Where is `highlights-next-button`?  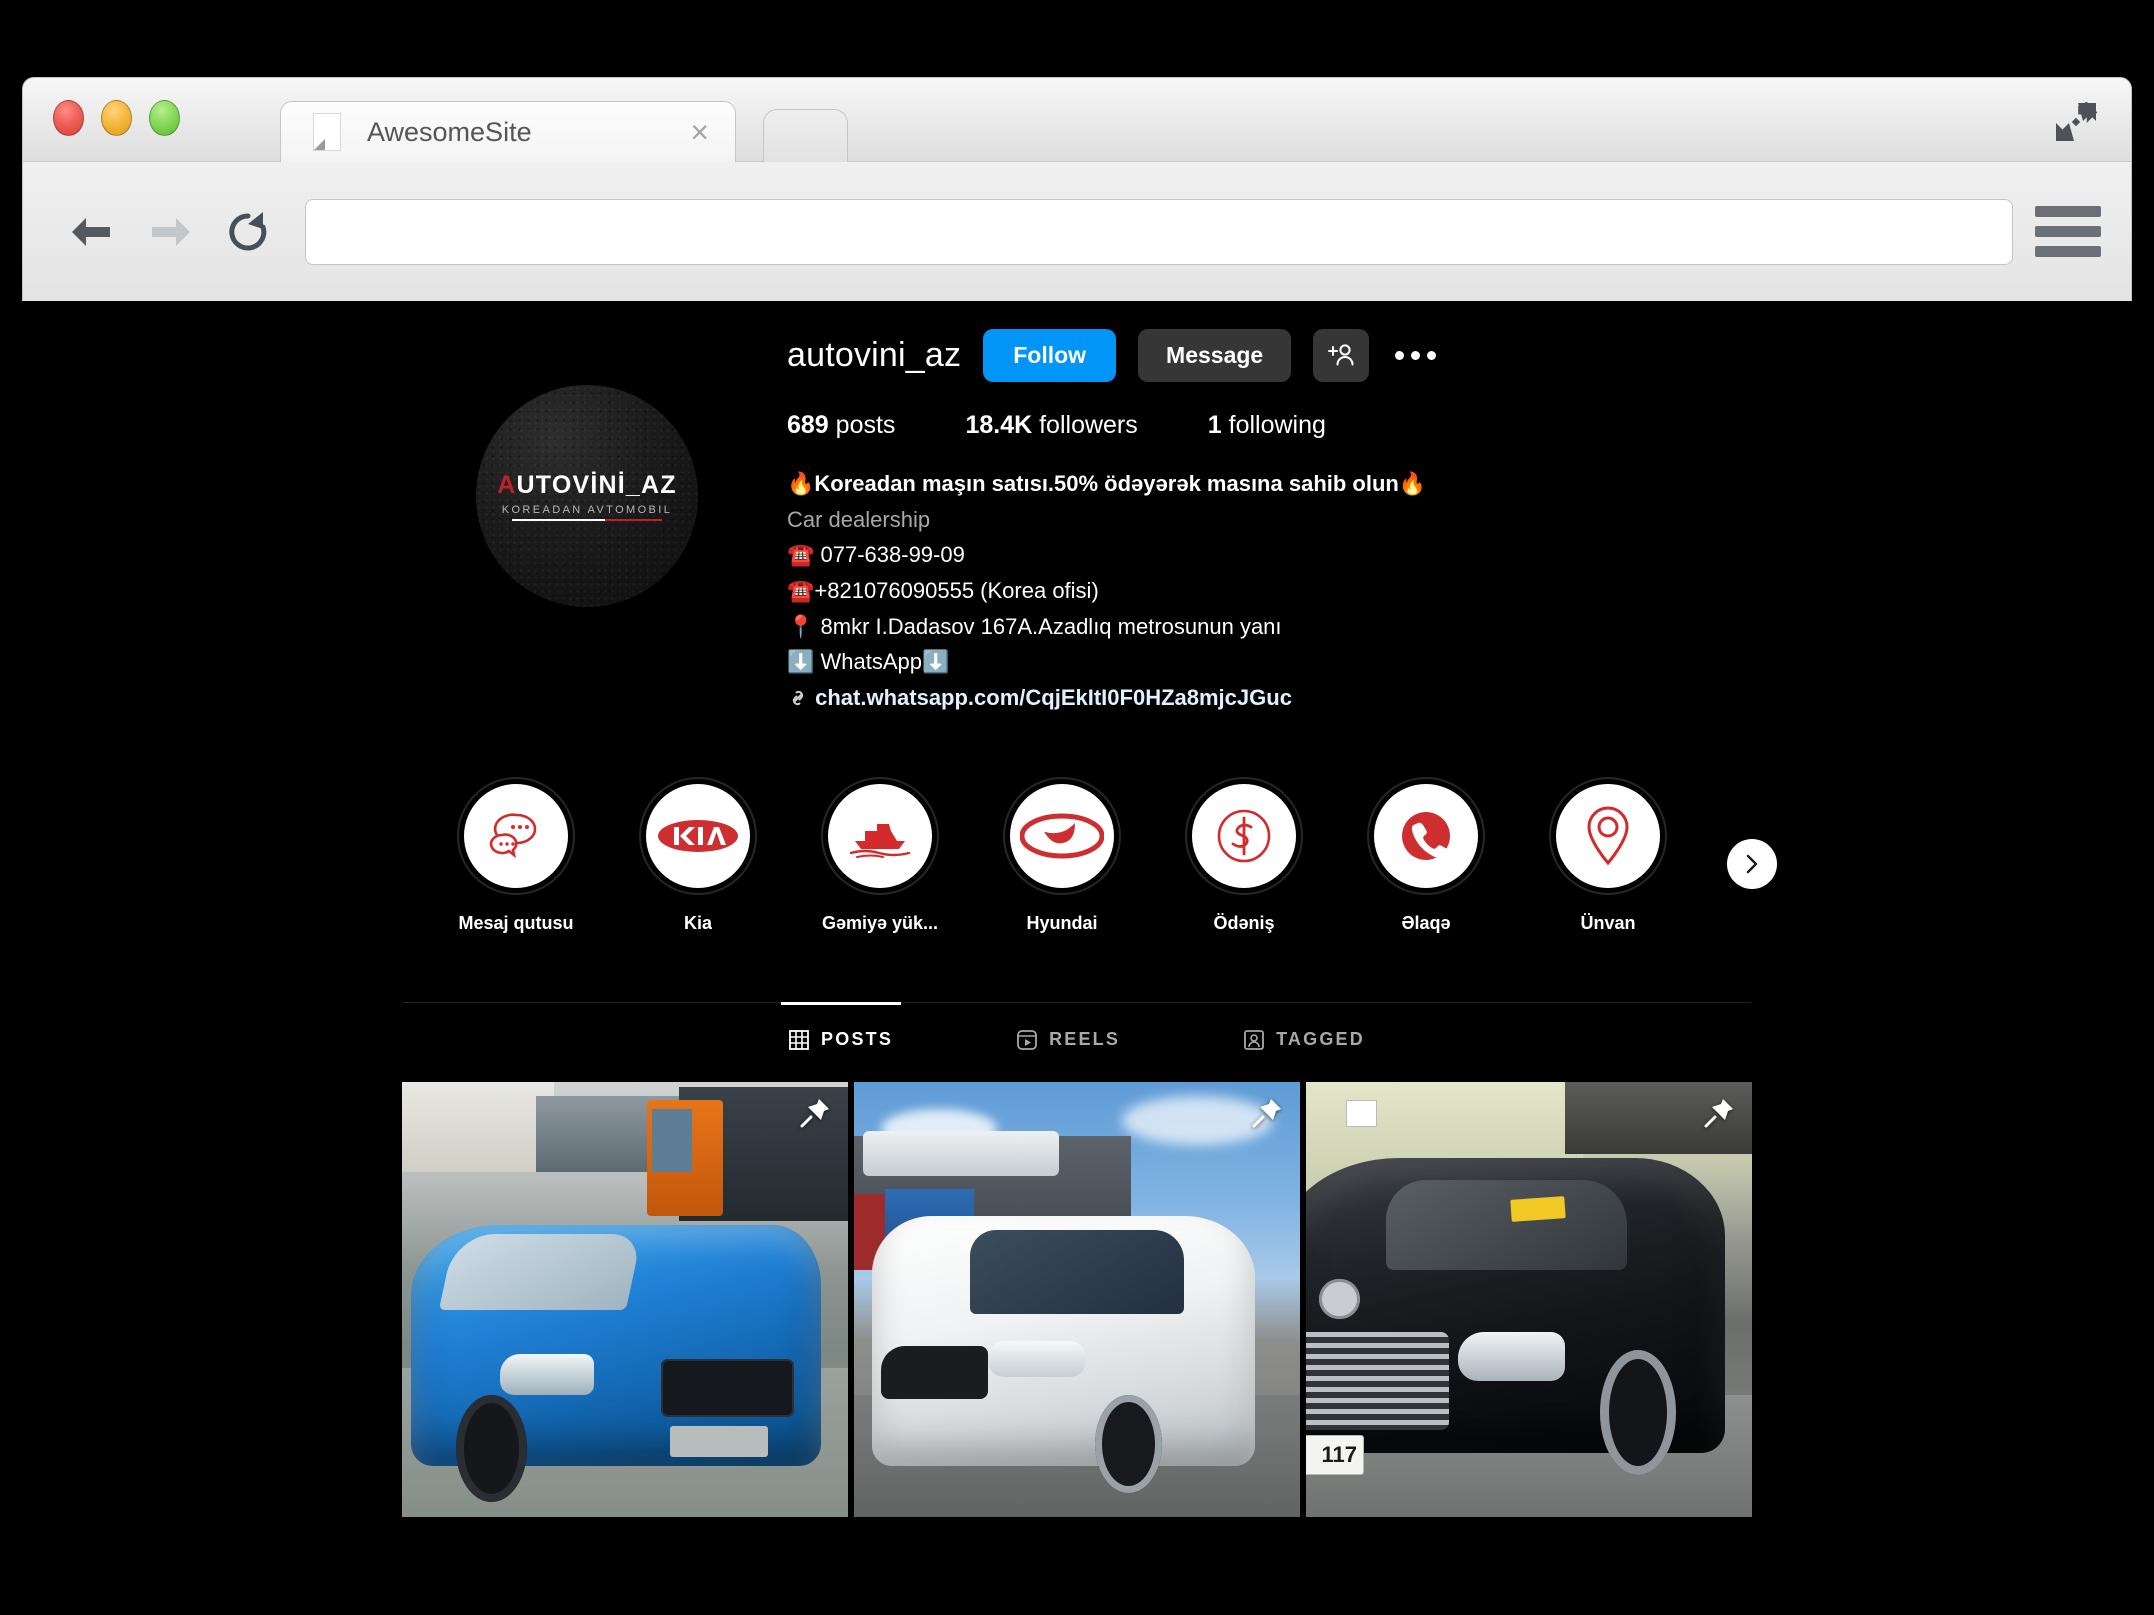
highlights-next-button is located at coordinates (1752, 864).